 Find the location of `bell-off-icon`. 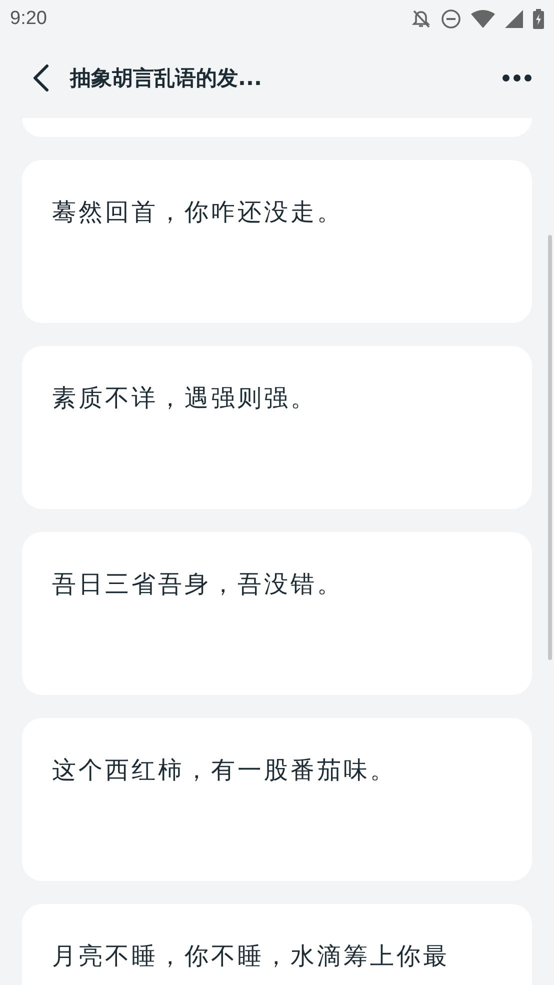

bell-off-icon is located at coordinates (421, 19).